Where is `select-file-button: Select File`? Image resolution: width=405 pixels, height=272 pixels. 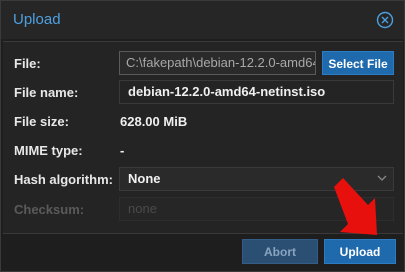
select-file-button: Select File is located at coordinates (358, 63).